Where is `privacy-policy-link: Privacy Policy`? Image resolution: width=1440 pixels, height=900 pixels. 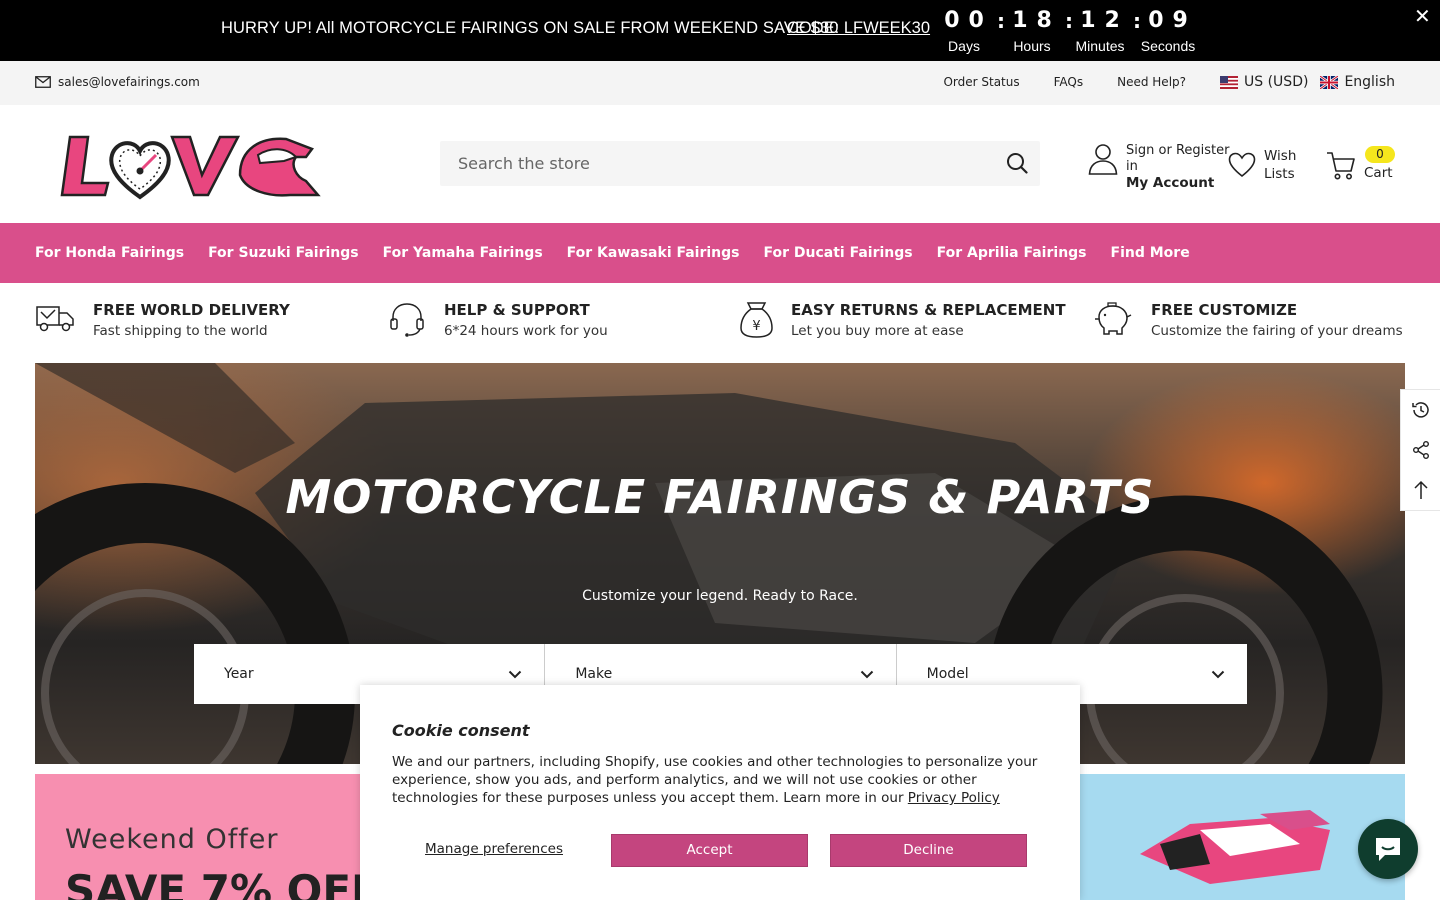 privacy-policy-link: Privacy Policy is located at coordinates (954, 798).